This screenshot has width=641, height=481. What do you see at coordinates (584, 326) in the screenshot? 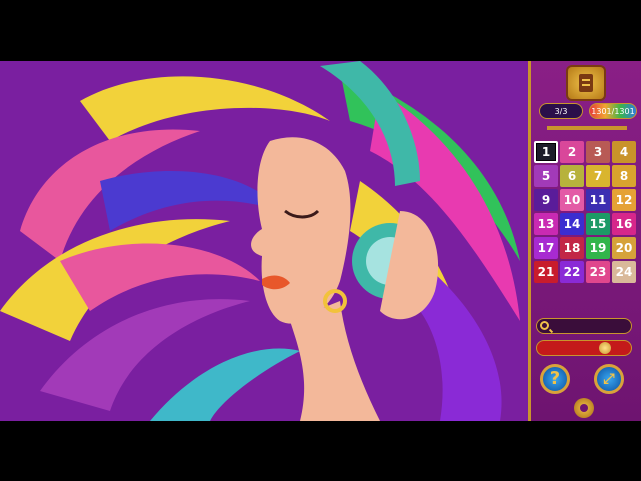
I see `search-bar` at bounding box center [584, 326].